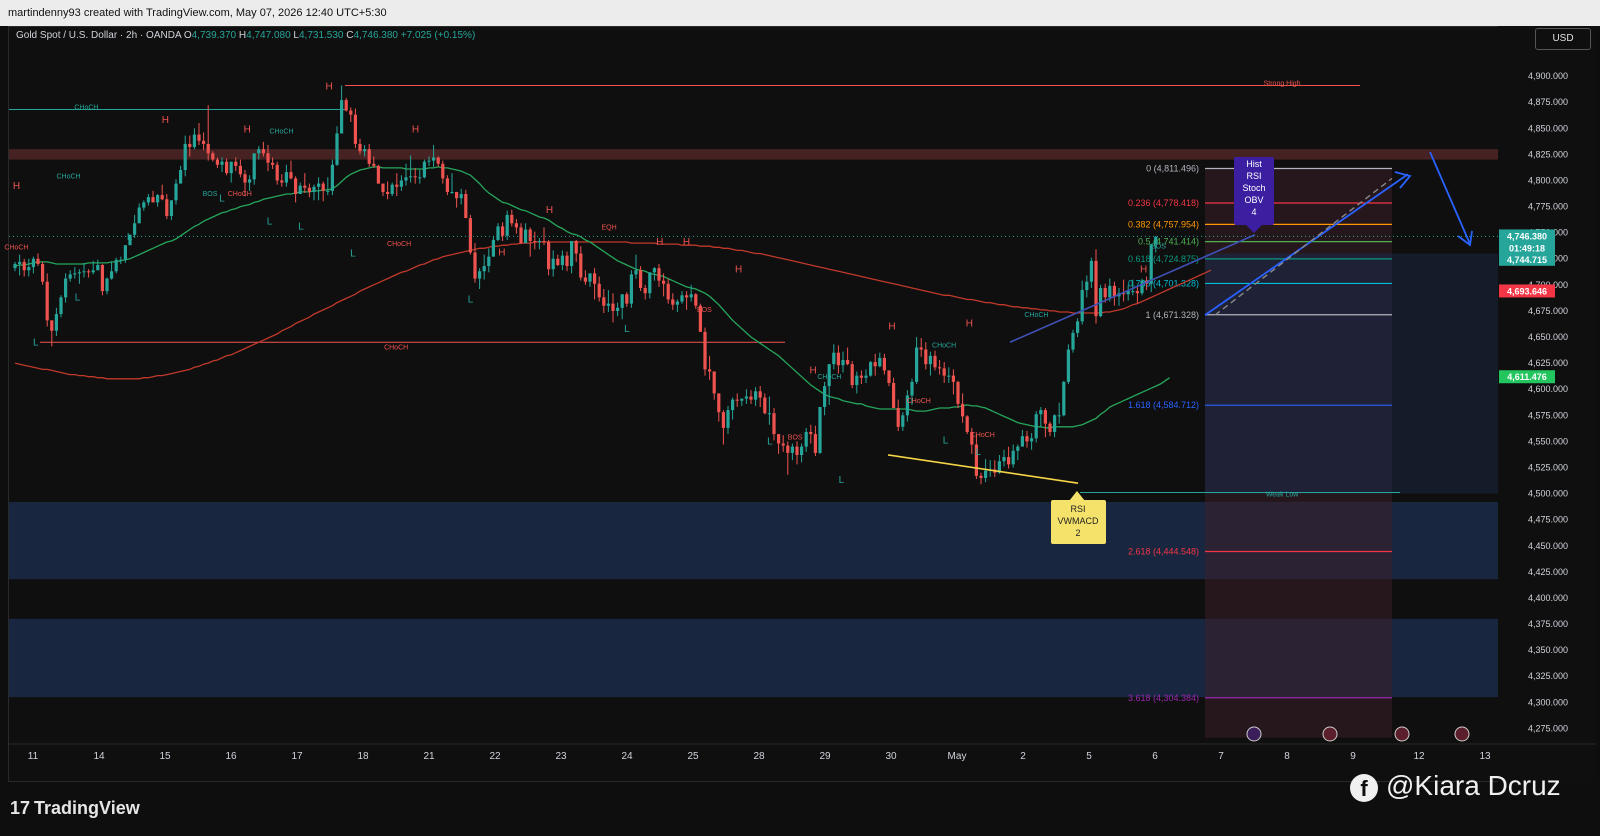 The width and height of the screenshot is (1600, 836). I want to click on y-tick-label: 4,500.000, so click(1548, 494).